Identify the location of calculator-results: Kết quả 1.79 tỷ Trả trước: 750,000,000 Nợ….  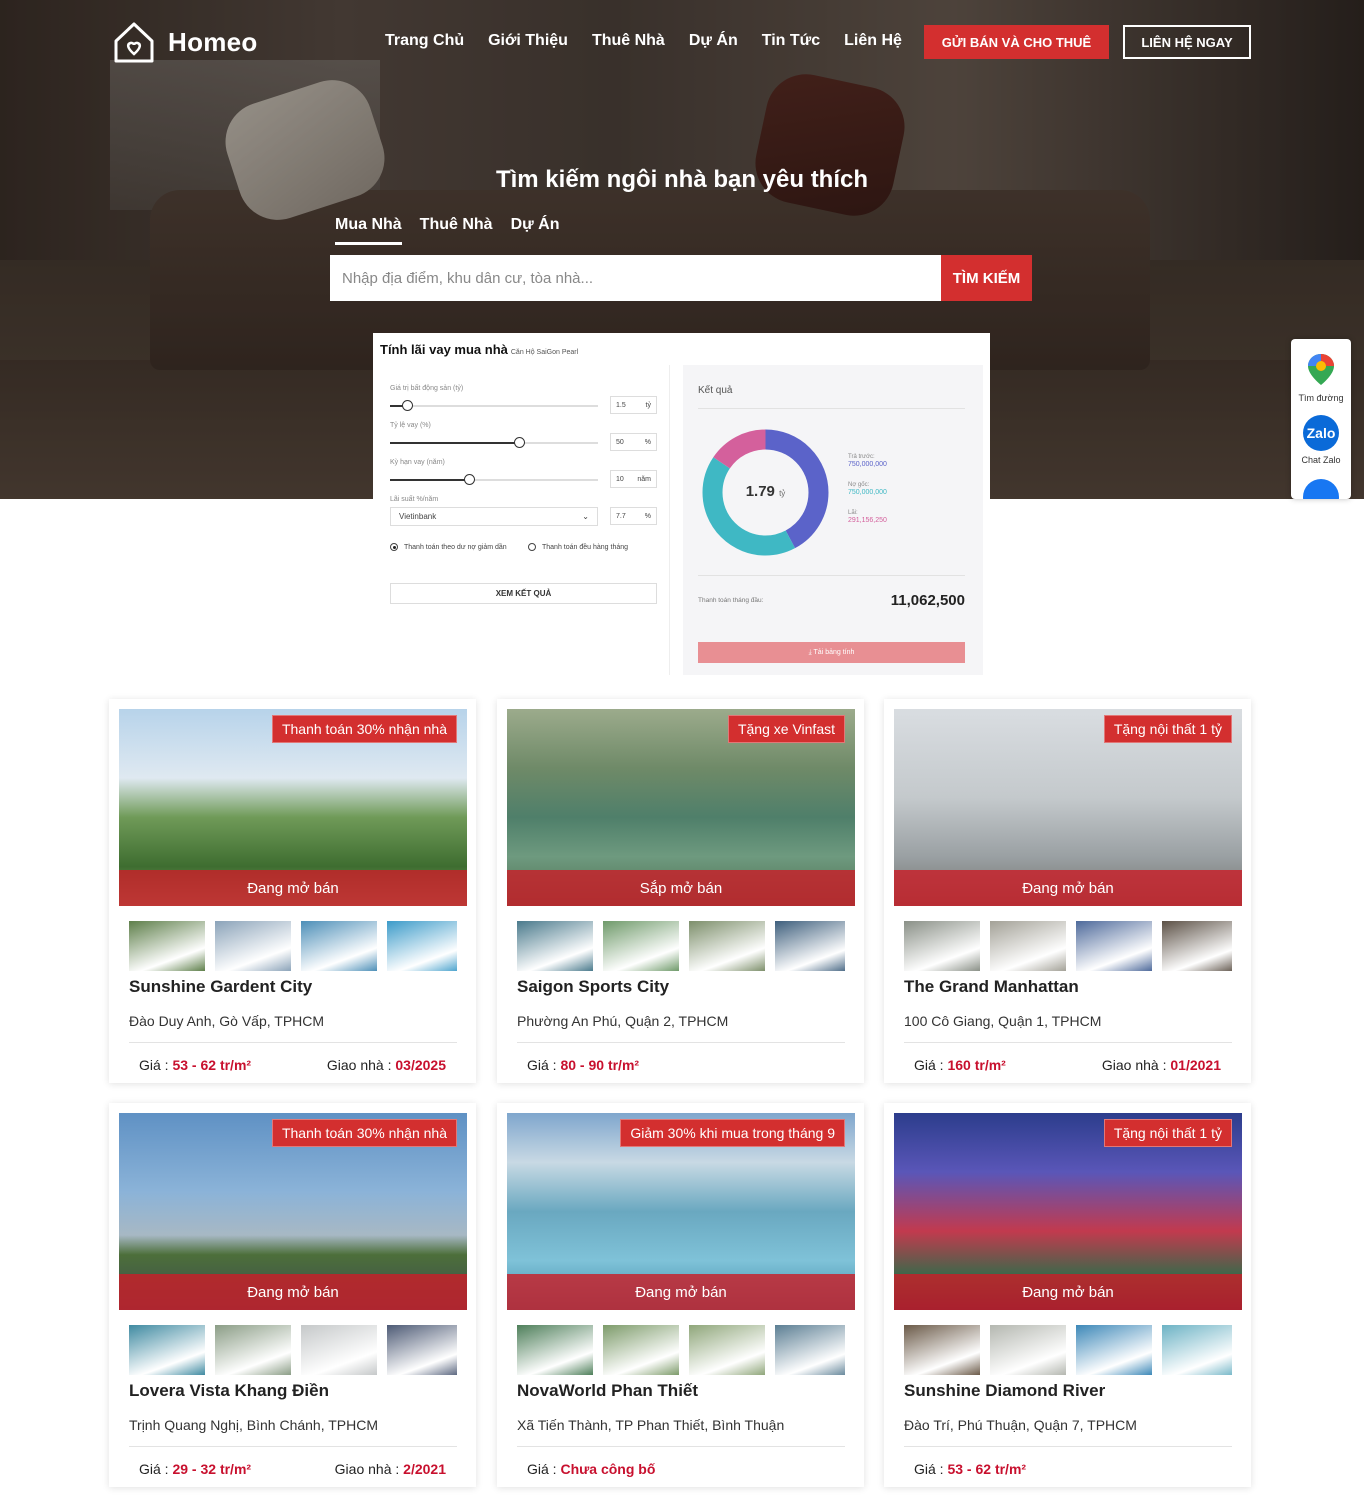
(833, 520).